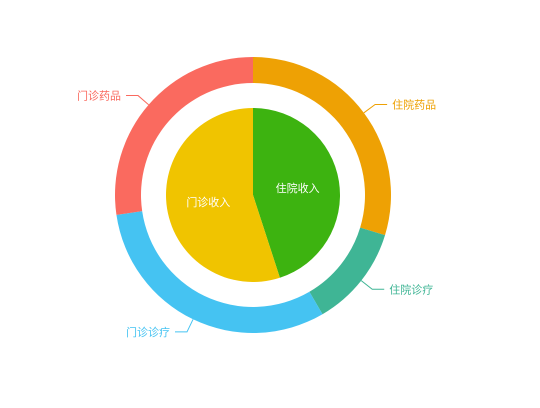  Describe the element at coordinates (411, 289) in the screenshot. I see `outer-slice-label-2: 住院诊疗` at that location.